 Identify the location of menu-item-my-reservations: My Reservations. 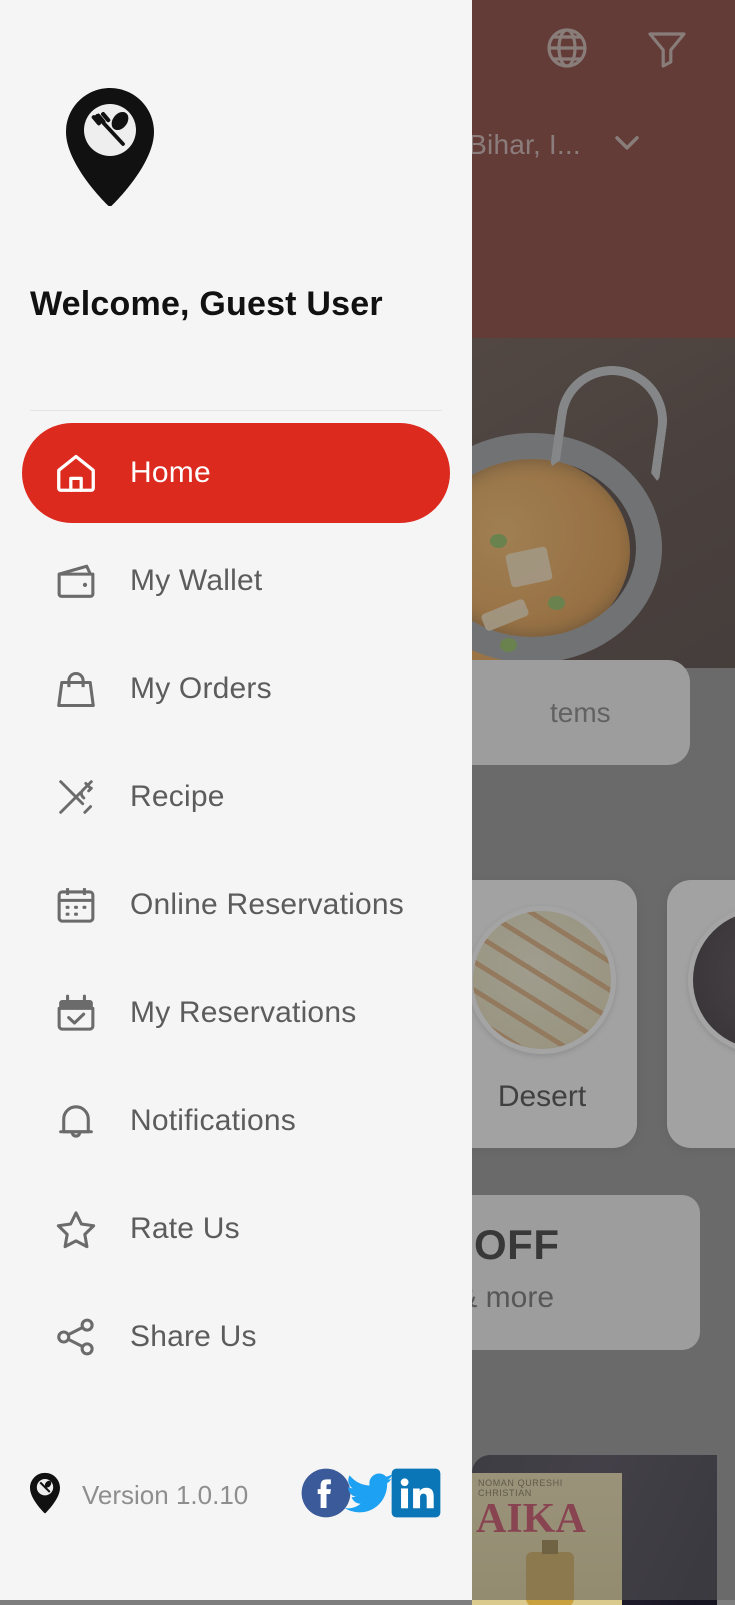
(236, 1013).